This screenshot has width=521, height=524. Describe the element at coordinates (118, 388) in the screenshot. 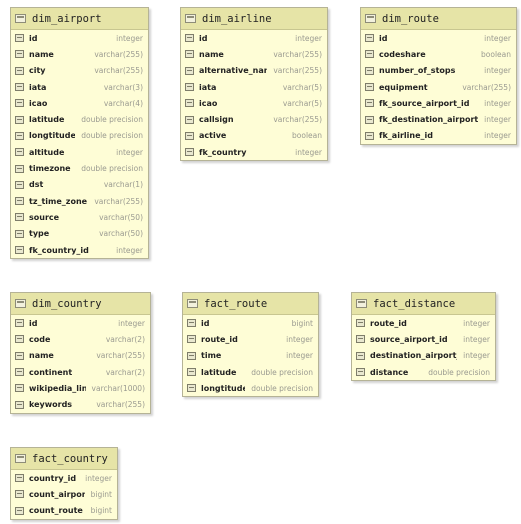

I see `column-type: varchar(1000)` at that location.